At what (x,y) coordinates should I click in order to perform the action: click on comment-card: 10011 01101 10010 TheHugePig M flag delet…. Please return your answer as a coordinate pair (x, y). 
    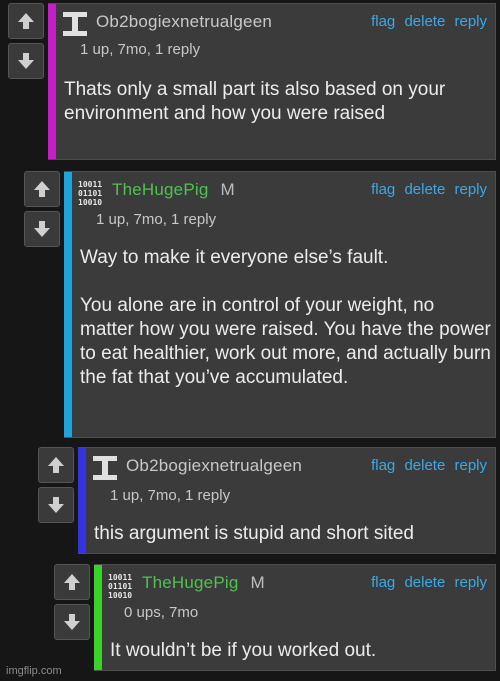
    Looking at the image, I should click on (295, 617).